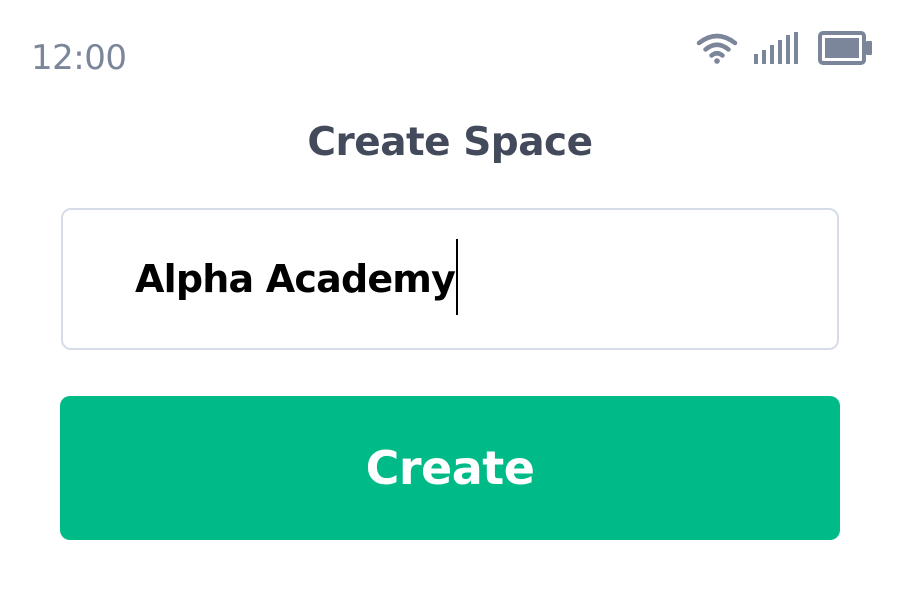  Describe the element at coordinates (776, 48) in the screenshot. I see `cellular-signal-icon` at that location.